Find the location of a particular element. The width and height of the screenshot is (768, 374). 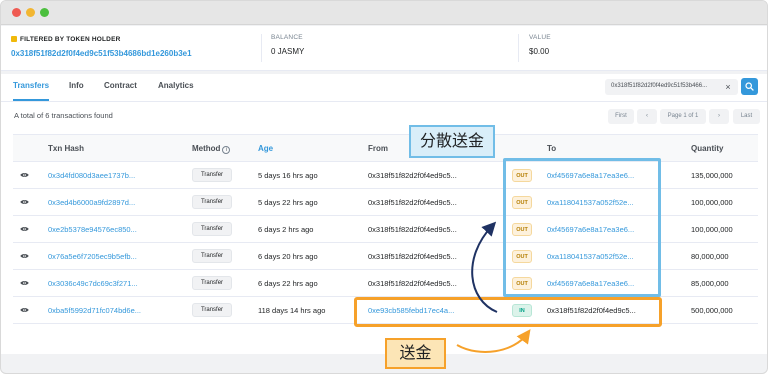

outgoing-highlight-box is located at coordinates (582, 227).